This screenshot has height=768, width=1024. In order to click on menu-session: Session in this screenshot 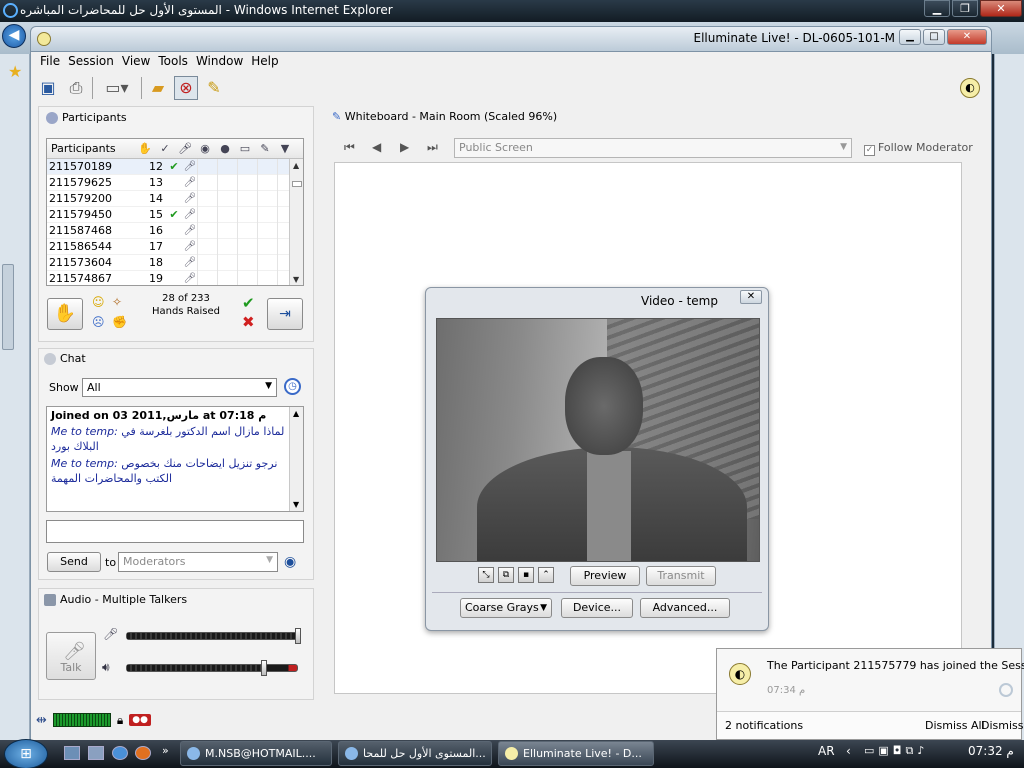, I will do `click(91, 62)`.